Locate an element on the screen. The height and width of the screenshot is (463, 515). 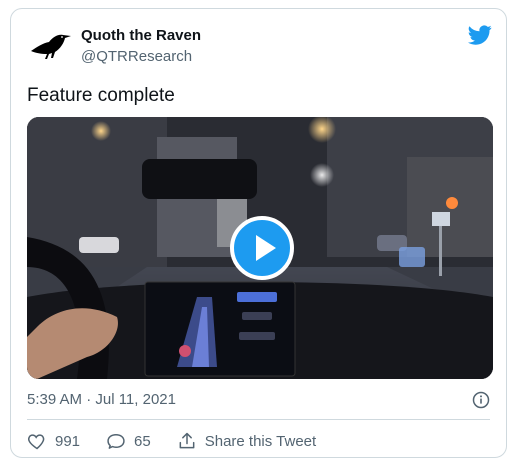
twitter-bird-icon is located at coordinates (480, 35).